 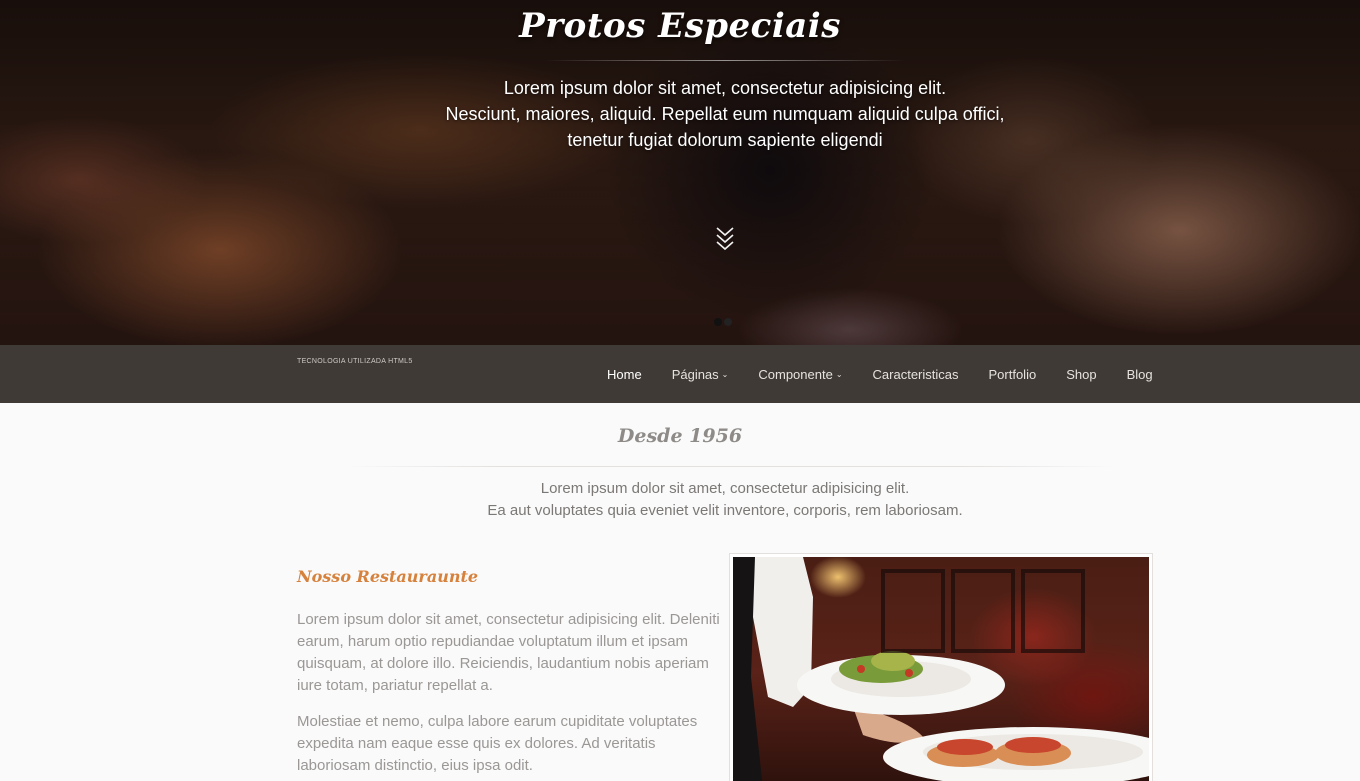 What do you see at coordinates (680, 26) in the screenshot?
I see `hero-title: Protos Especiais` at bounding box center [680, 26].